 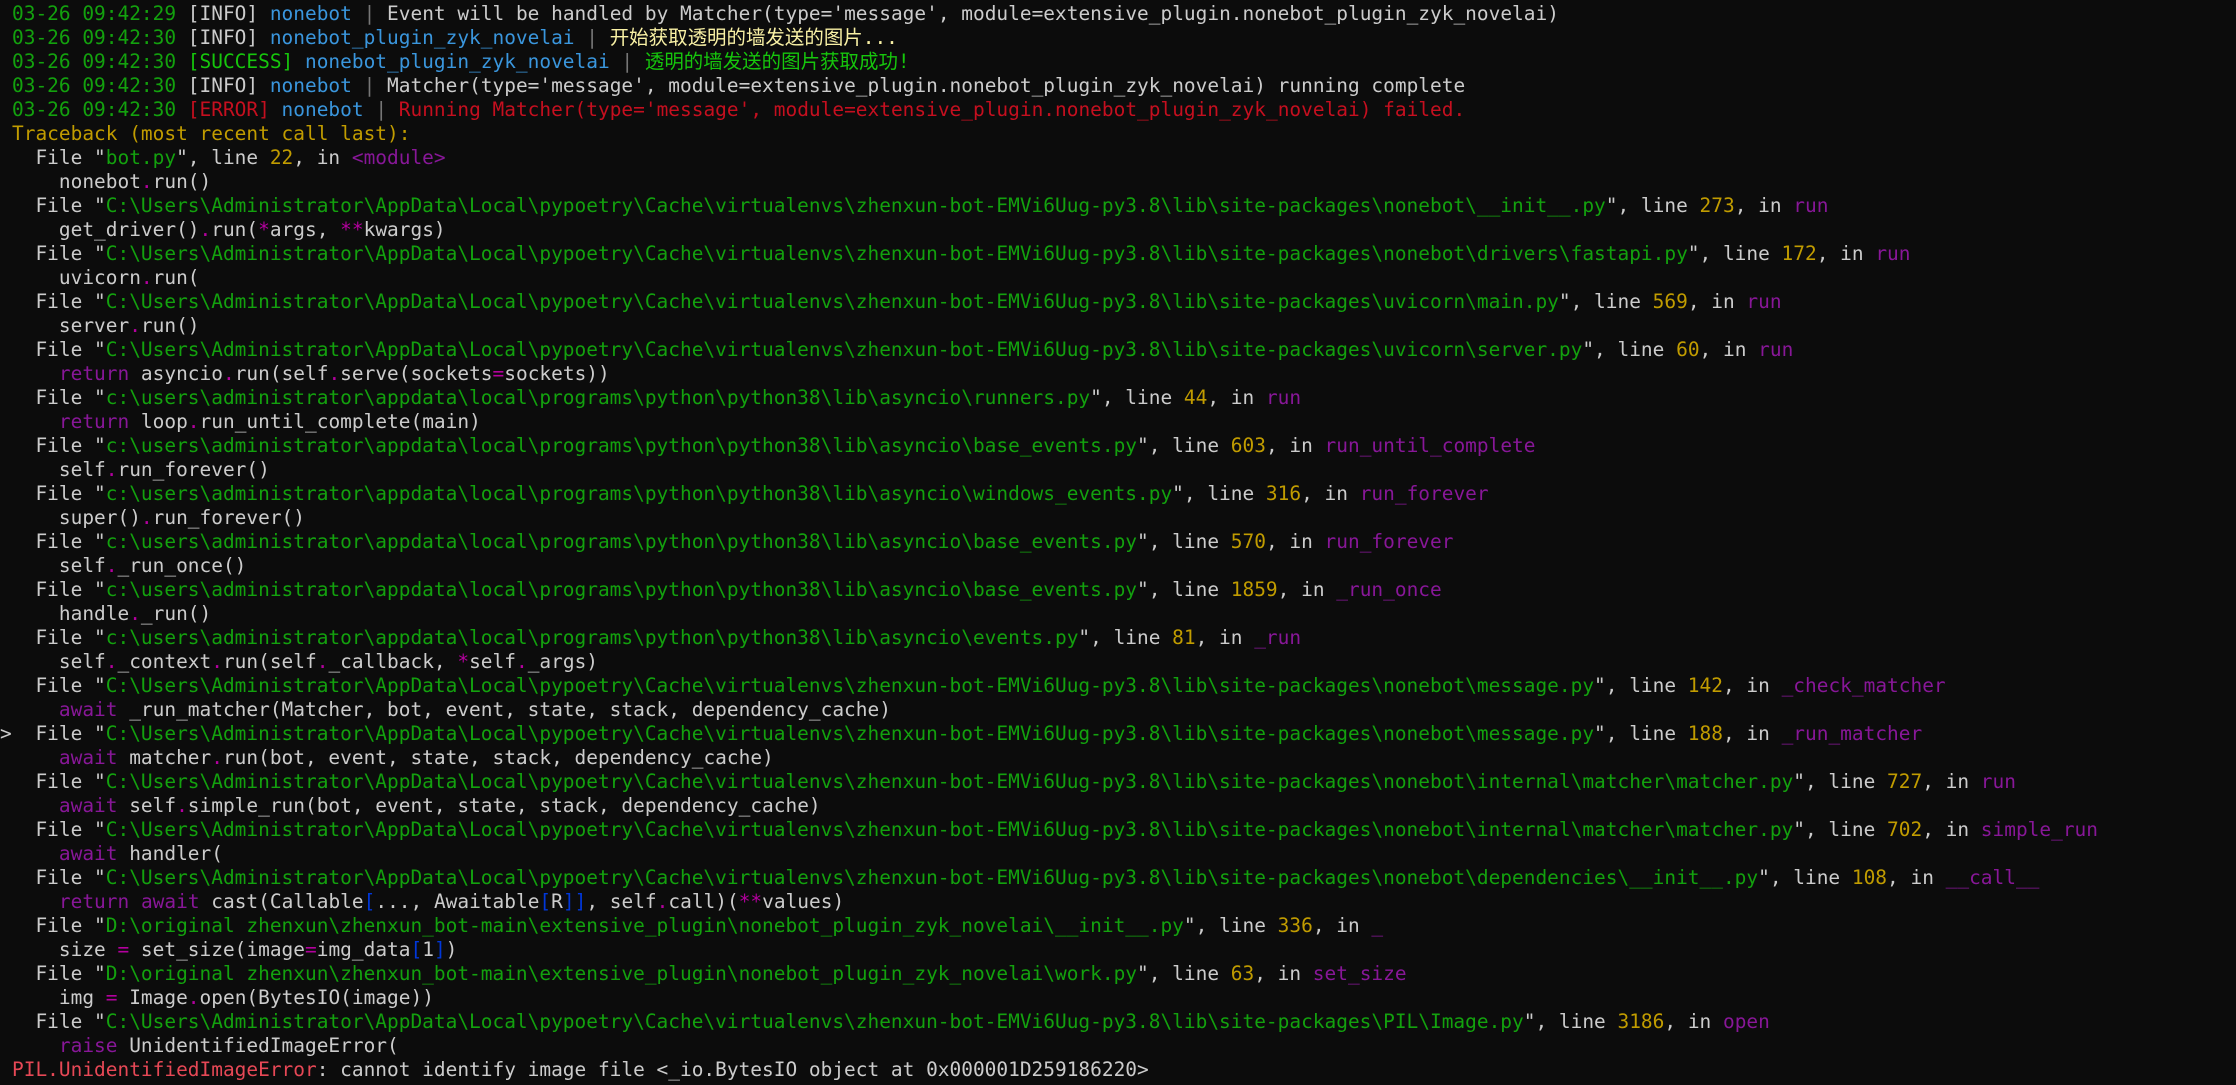 I want to click on text-segment: cast(Callable, so click(x=281, y=901).